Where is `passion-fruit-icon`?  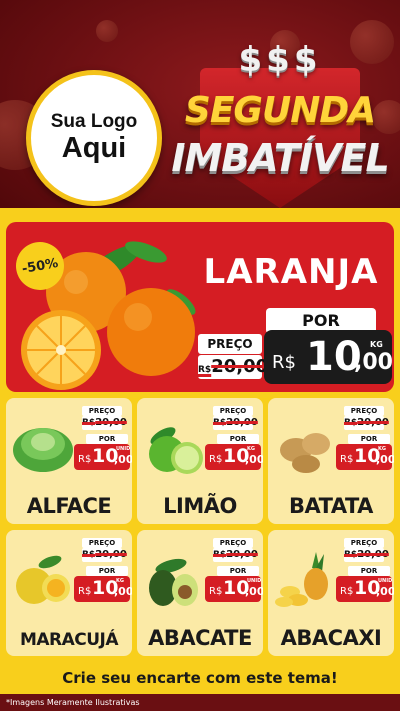 passion-fruit-icon is located at coordinates (43, 579).